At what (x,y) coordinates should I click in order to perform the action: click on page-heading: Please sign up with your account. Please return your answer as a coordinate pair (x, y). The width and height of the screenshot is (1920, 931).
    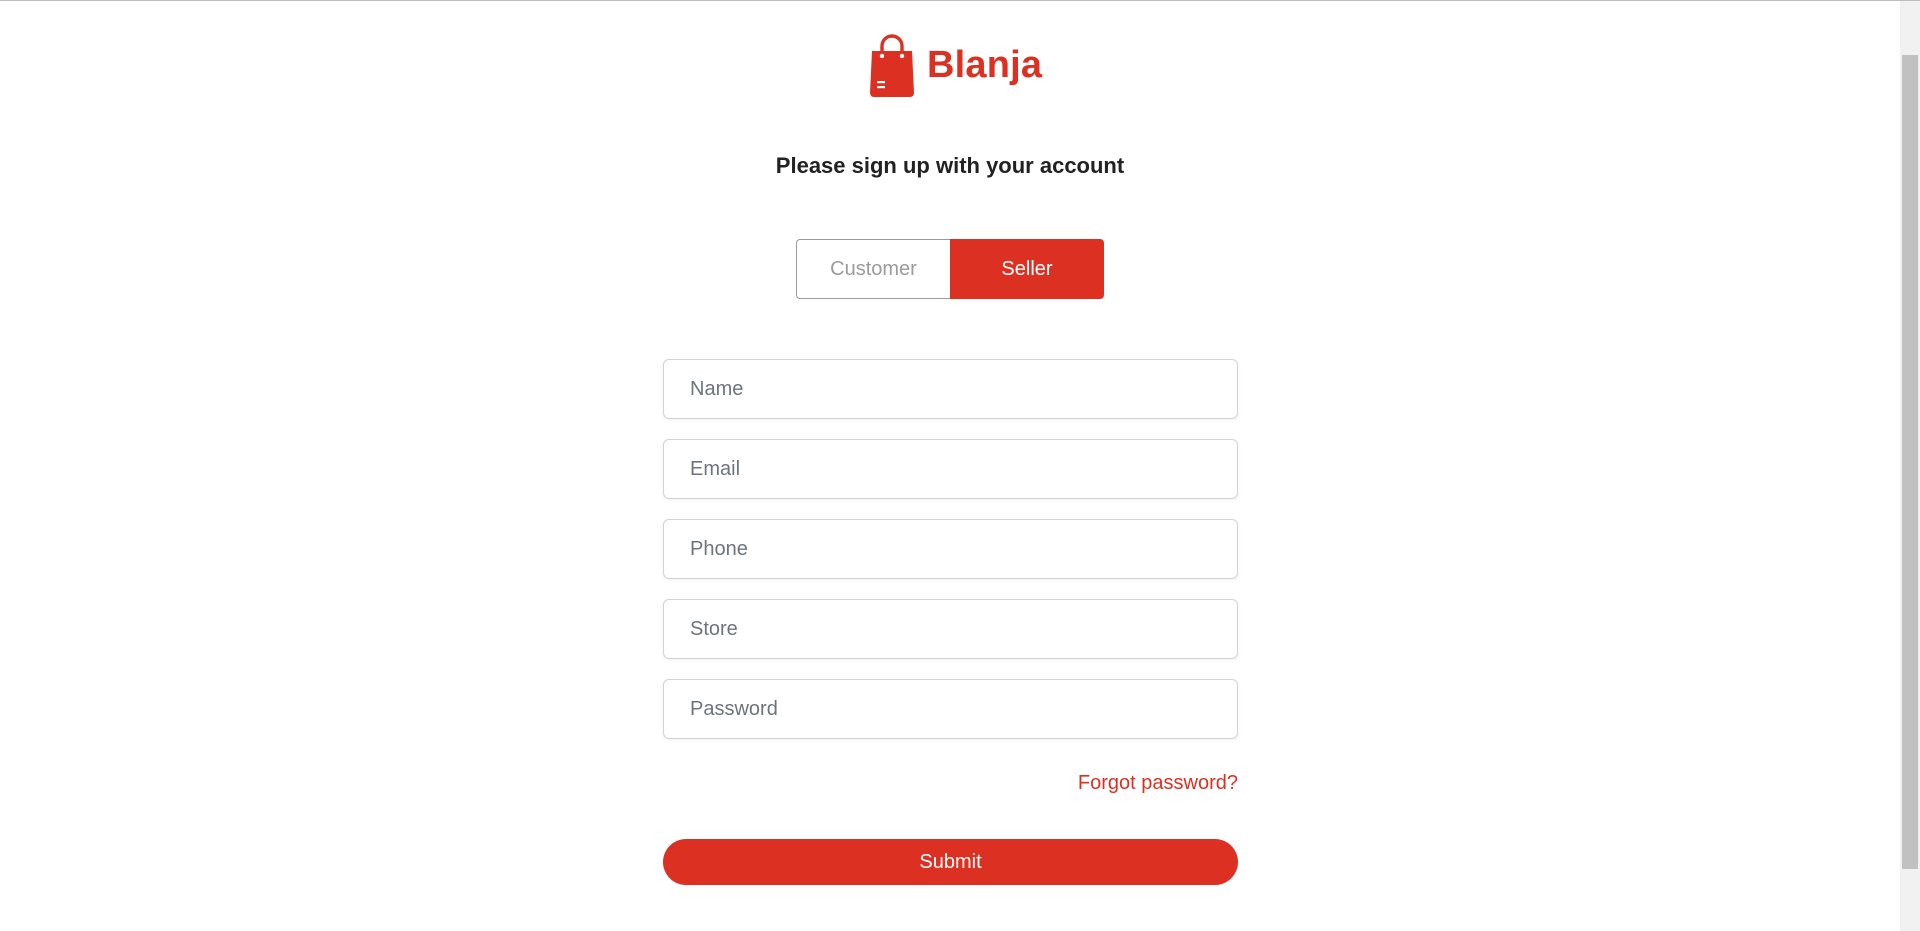
    Looking at the image, I should click on (950, 165).